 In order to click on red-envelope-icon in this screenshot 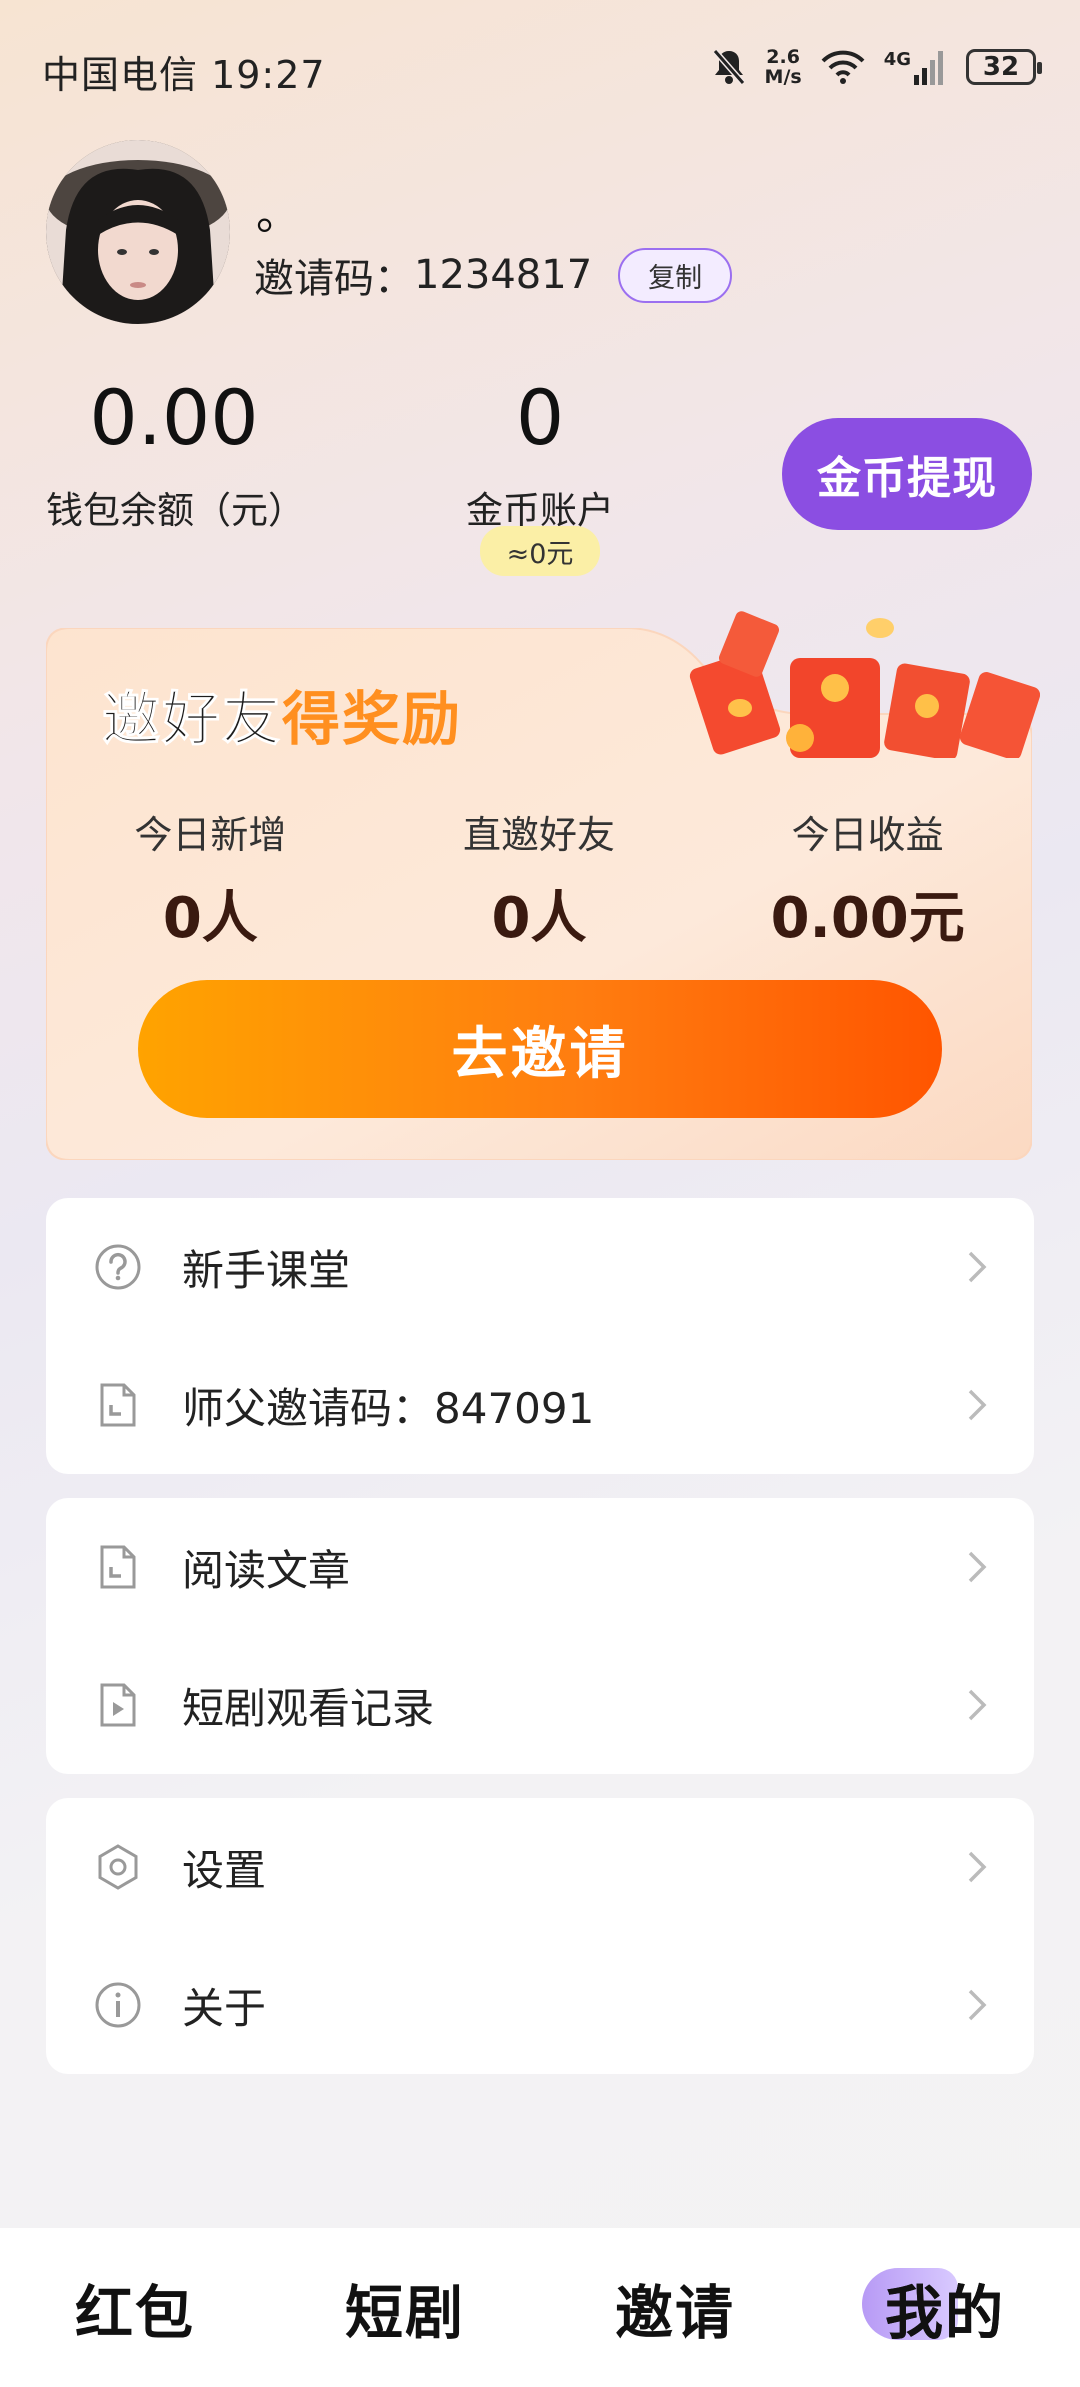, I will do `click(864, 684)`.